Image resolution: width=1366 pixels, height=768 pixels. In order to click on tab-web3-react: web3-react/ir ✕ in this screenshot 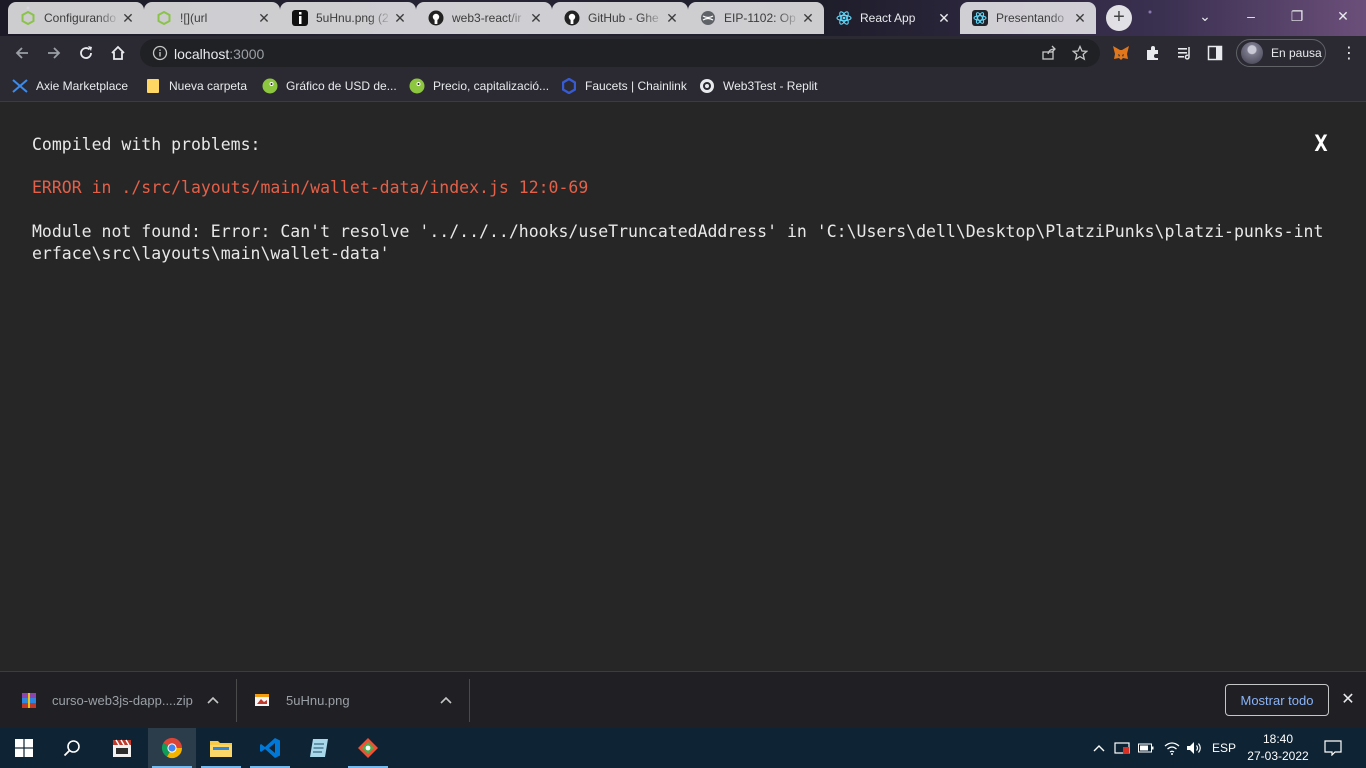, I will do `click(484, 18)`.